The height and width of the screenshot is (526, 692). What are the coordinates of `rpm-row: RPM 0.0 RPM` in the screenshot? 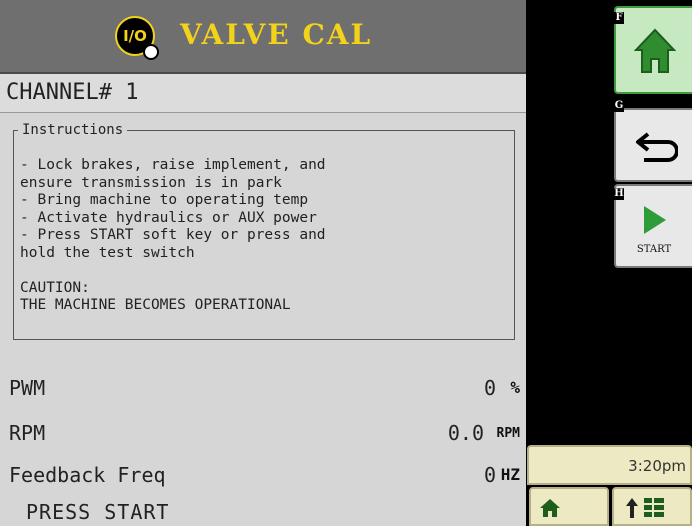 It's located at (263, 433).